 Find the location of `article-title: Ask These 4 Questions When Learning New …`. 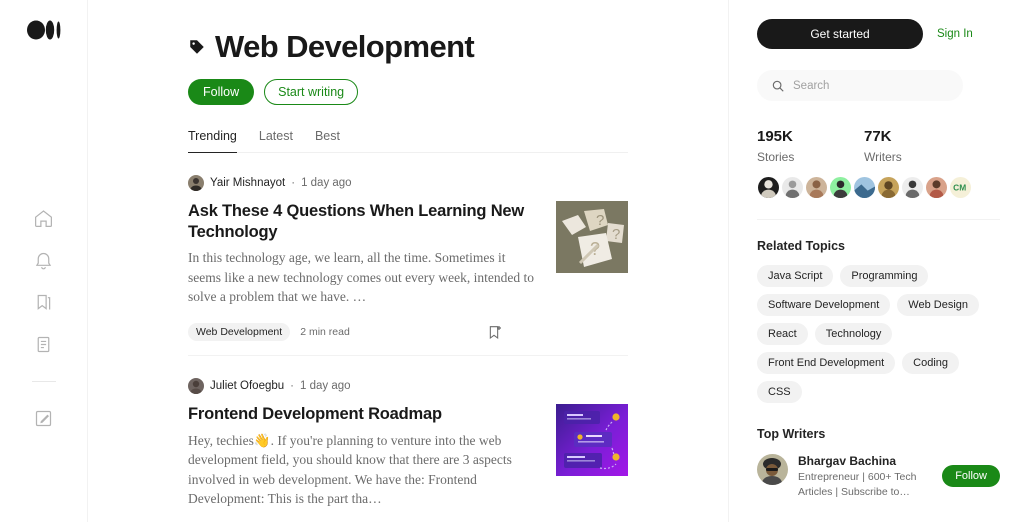

article-title: Ask These 4 Questions When Learning New … is located at coordinates (364, 221).